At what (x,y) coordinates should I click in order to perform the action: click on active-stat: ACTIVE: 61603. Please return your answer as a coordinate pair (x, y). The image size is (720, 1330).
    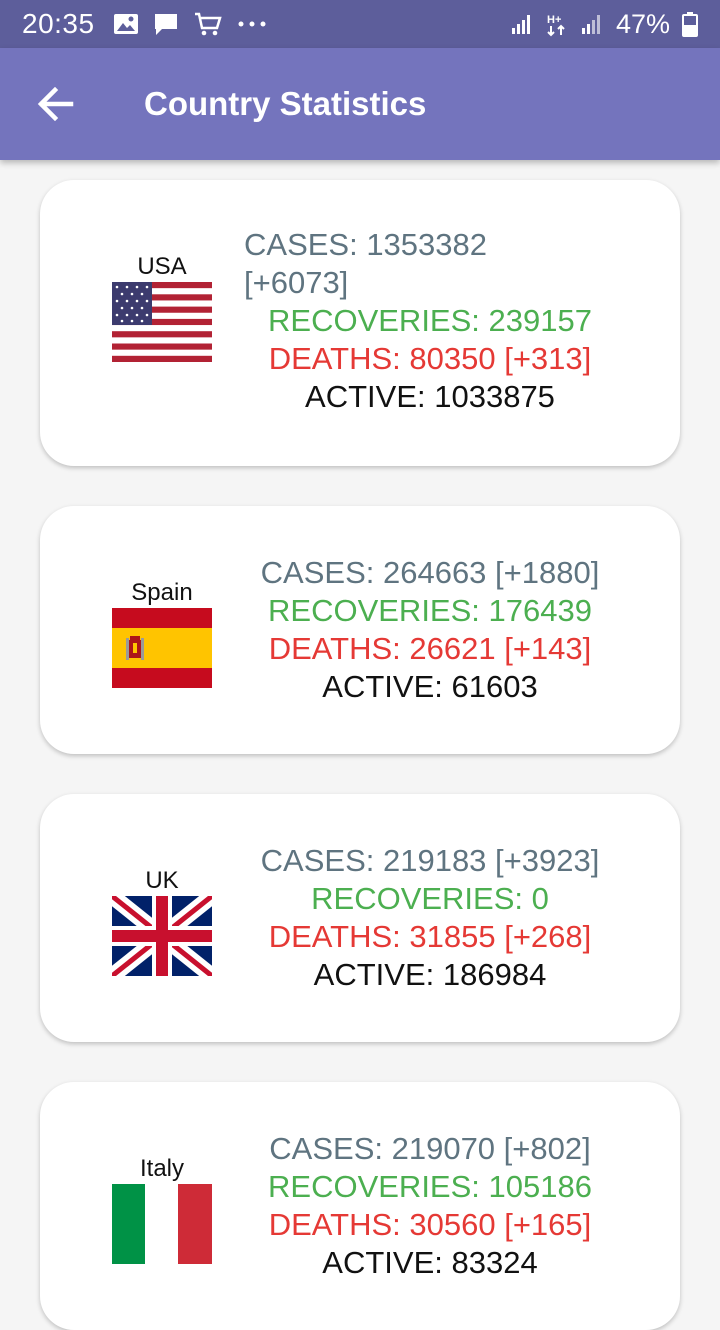
    Looking at the image, I should click on (430, 686).